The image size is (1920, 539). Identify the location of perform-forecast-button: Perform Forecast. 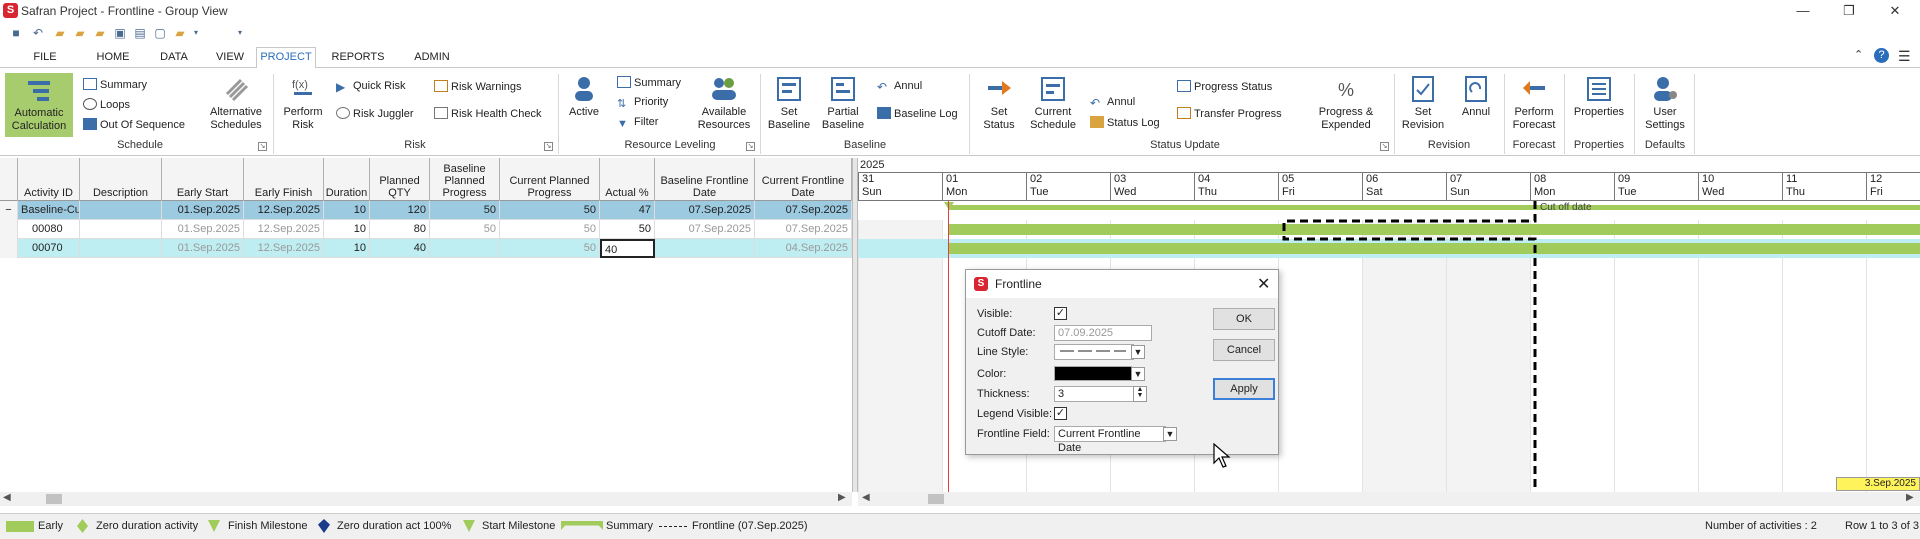
(1534, 103).